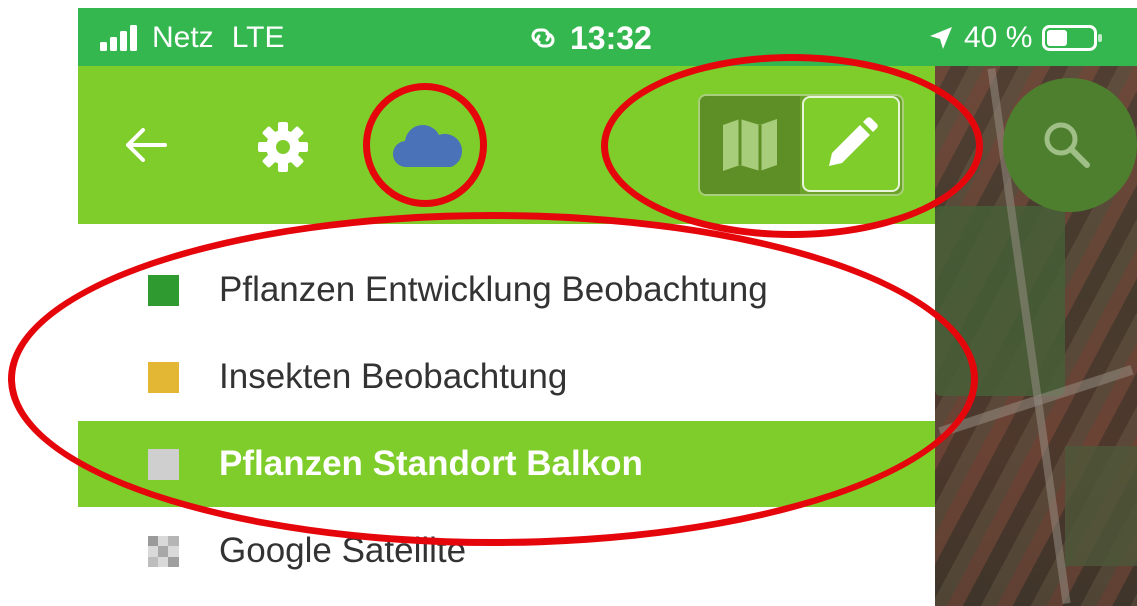 Image resolution: width=1137 pixels, height=606 pixels. Describe the element at coordinates (998, 37) in the screenshot. I see `battery-percent: 40 %` at that location.